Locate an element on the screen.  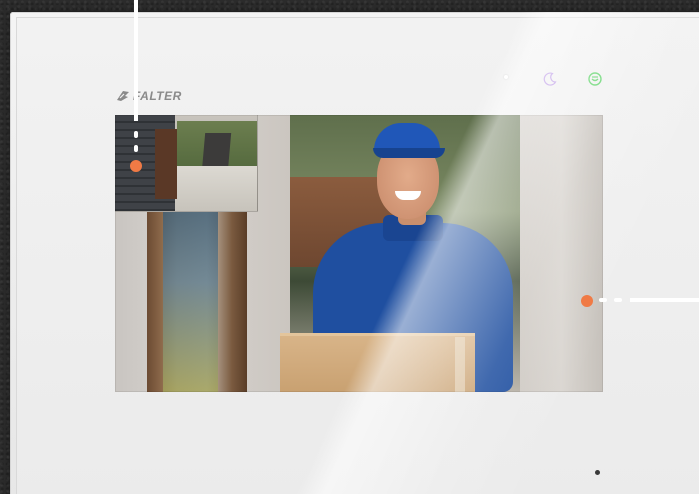
callout-line-horizontal is located at coordinates (664, 300).